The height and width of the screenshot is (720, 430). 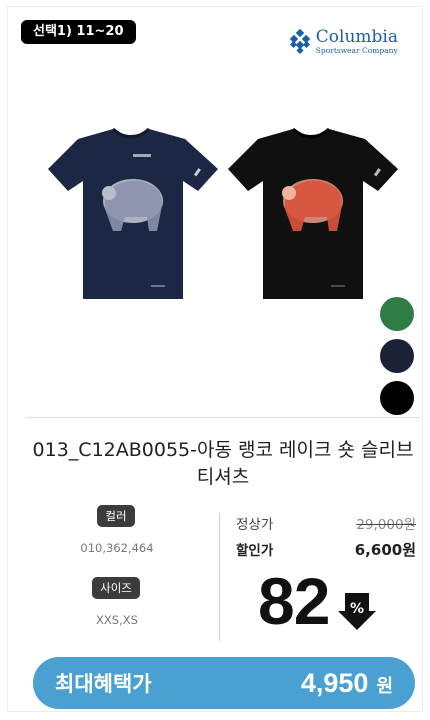 I want to click on brand-name: Columbia, so click(x=356, y=37).